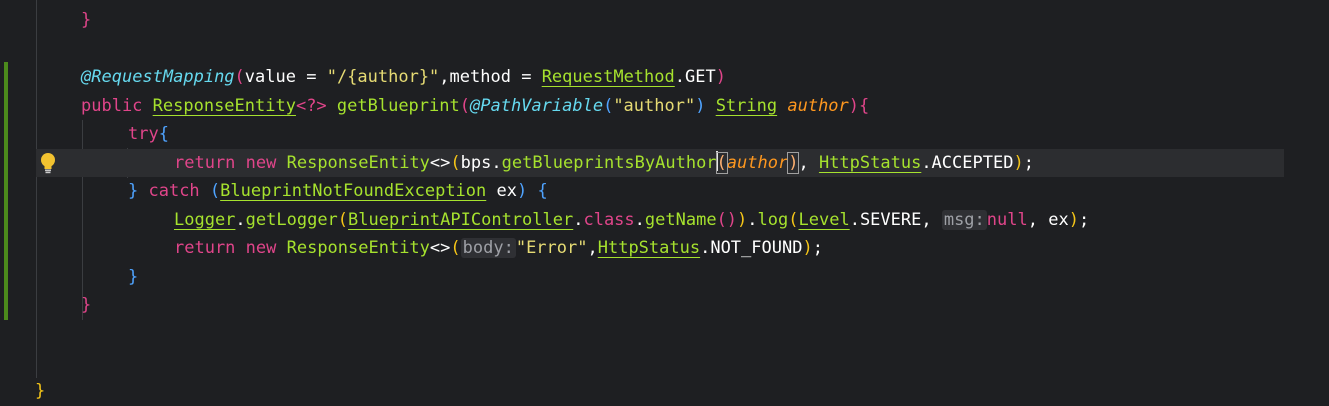  What do you see at coordinates (36, 189) in the screenshot?
I see `indent-guide` at bounding box center [36, 189].